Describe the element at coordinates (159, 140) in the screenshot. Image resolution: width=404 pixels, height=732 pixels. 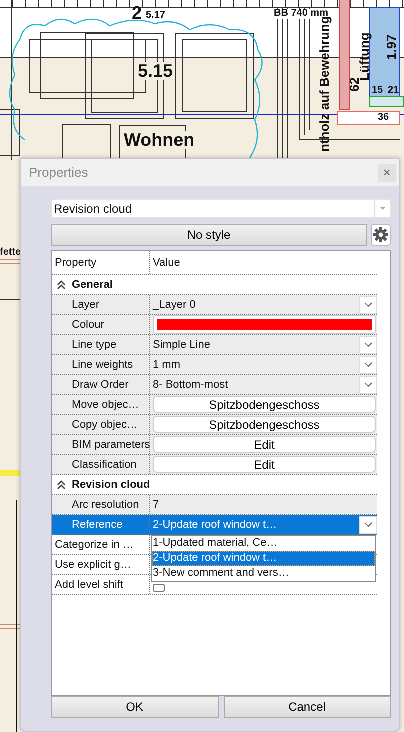
I see `plan-label: Wohnen` at that location.